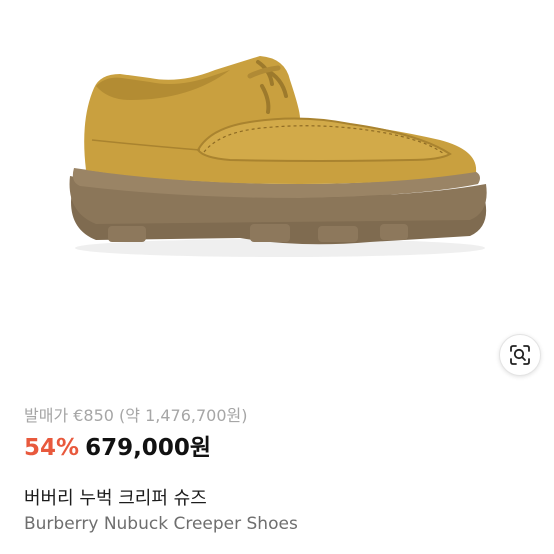  I want to click on product-title-korean: 버버리 누벅 크리퍼 슈즈, so click(115, 498).